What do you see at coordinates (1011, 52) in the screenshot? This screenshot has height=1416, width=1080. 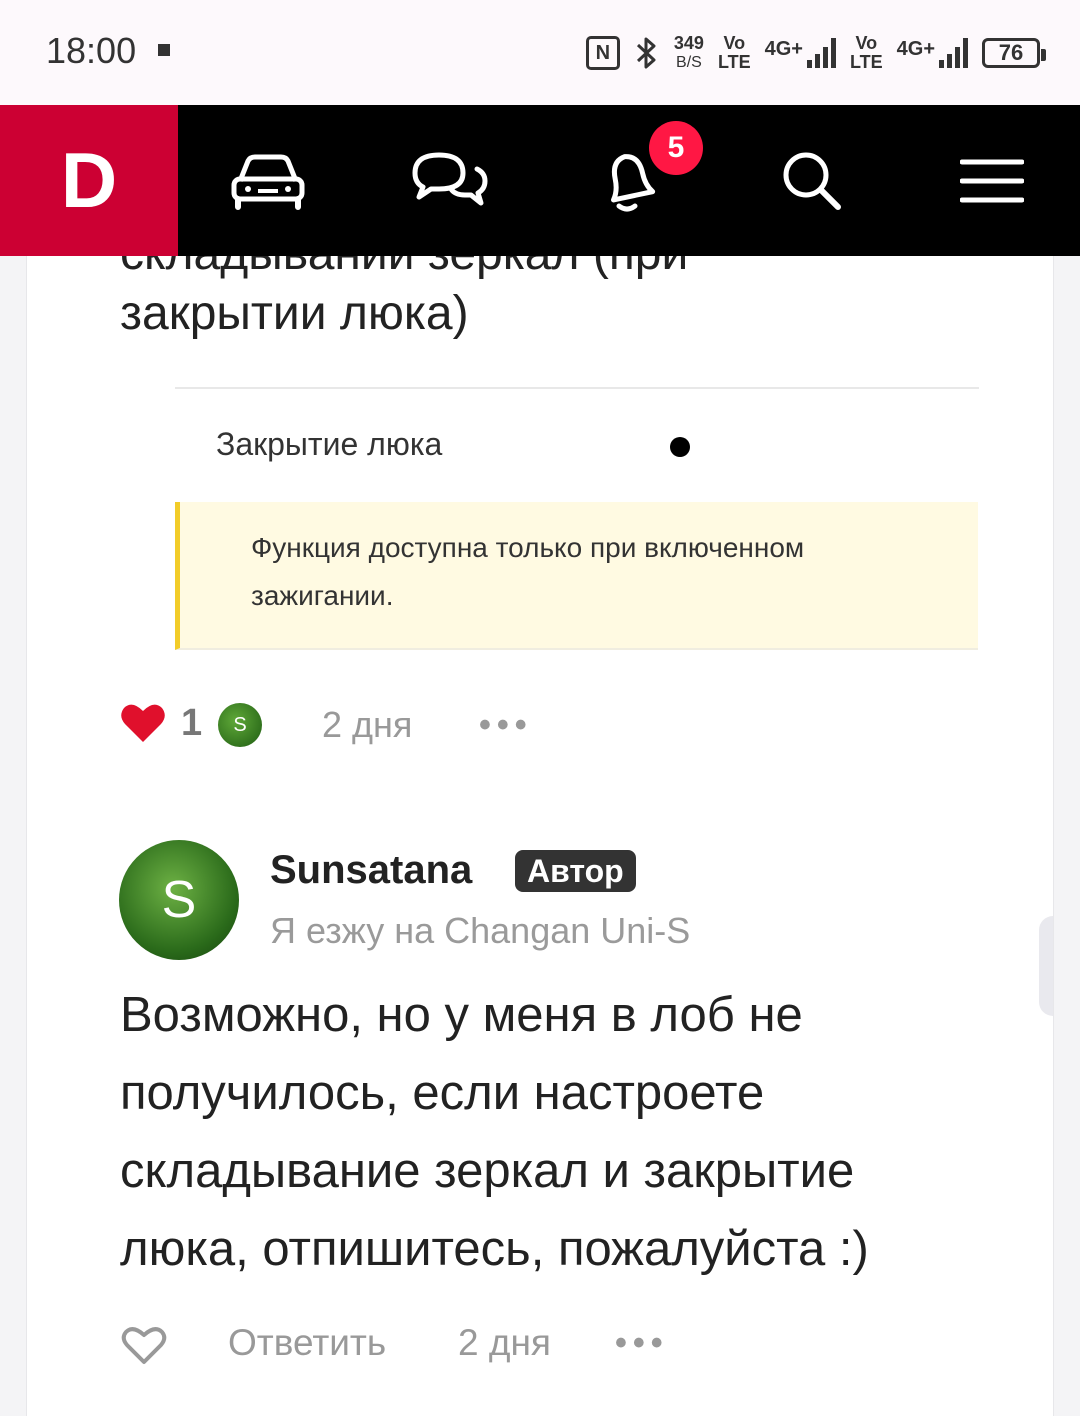 I see `battery-level: 76` at bounding box center [1011, 52].